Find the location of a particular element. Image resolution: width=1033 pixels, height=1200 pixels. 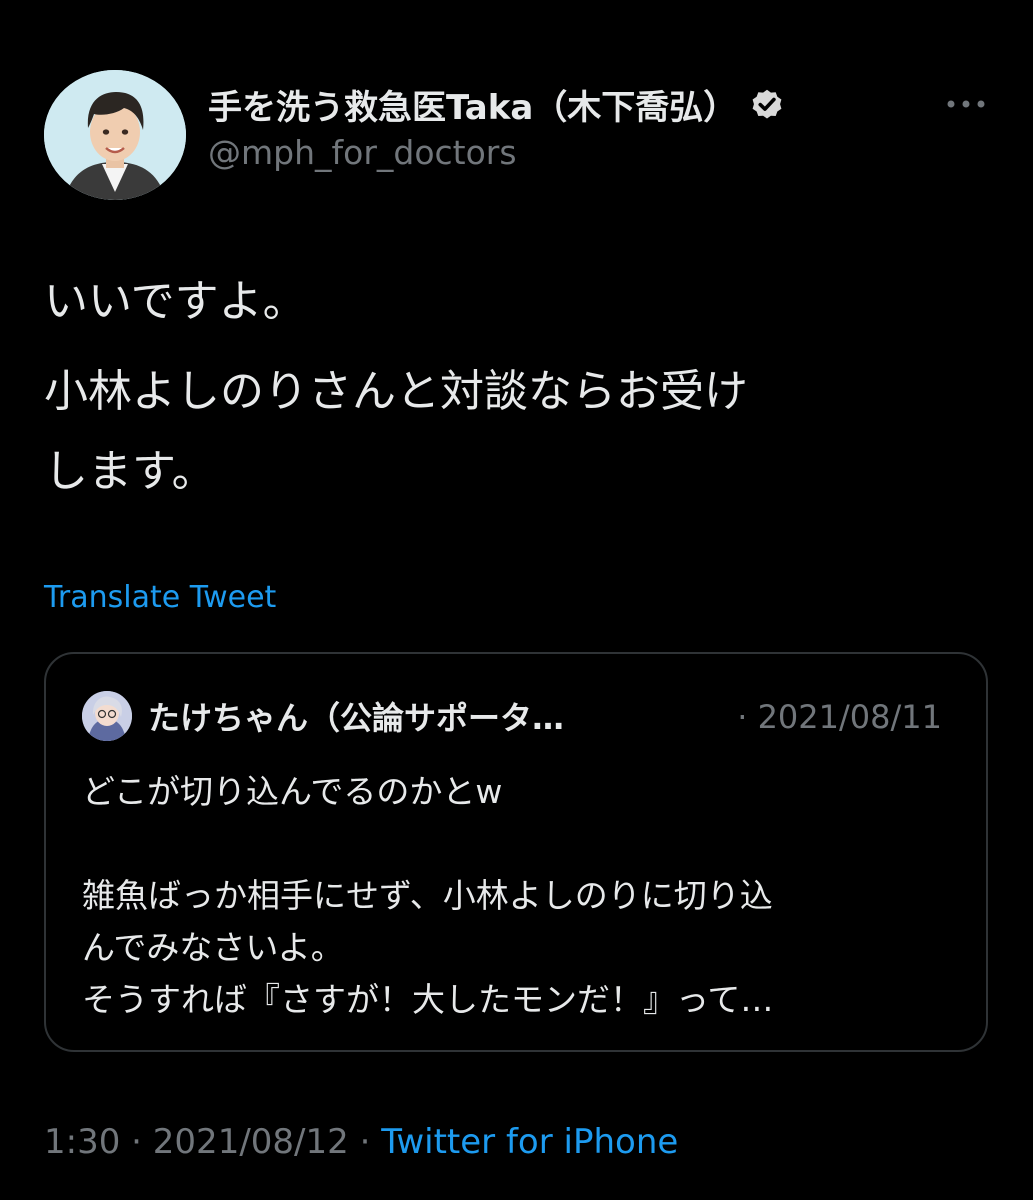

quoted-text-line: どこが切り込んでるのかとw is located at coordinates (292, 791).